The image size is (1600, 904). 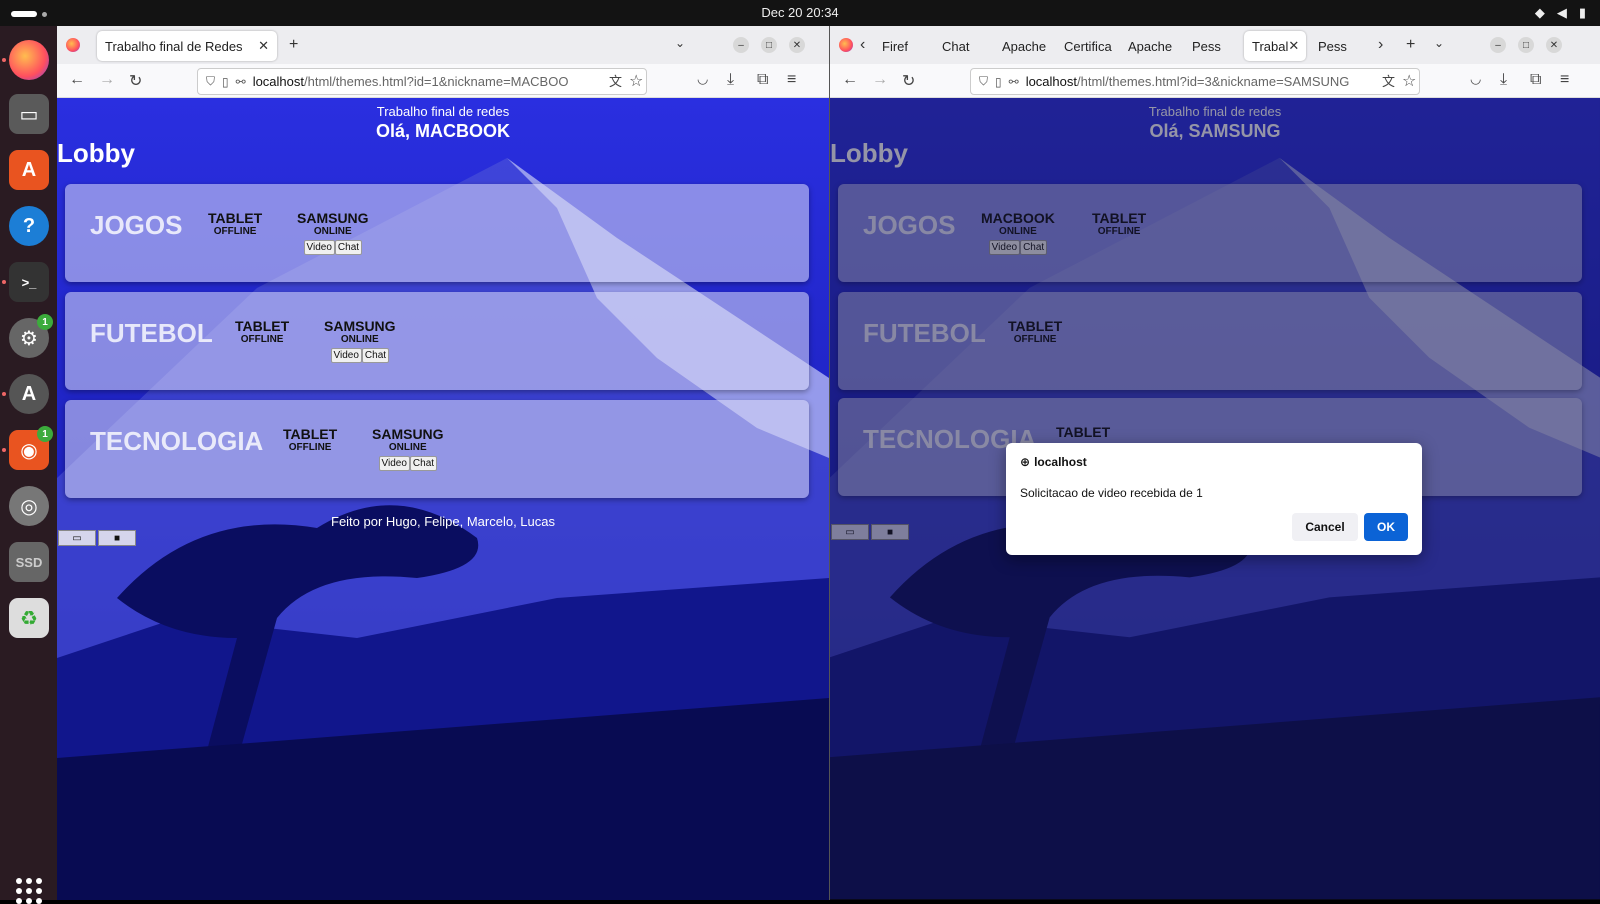 What do you see at coordinates (895, 46) in the screenshot?
I see `tab-label: Firef` at bounding box center [895, 46].